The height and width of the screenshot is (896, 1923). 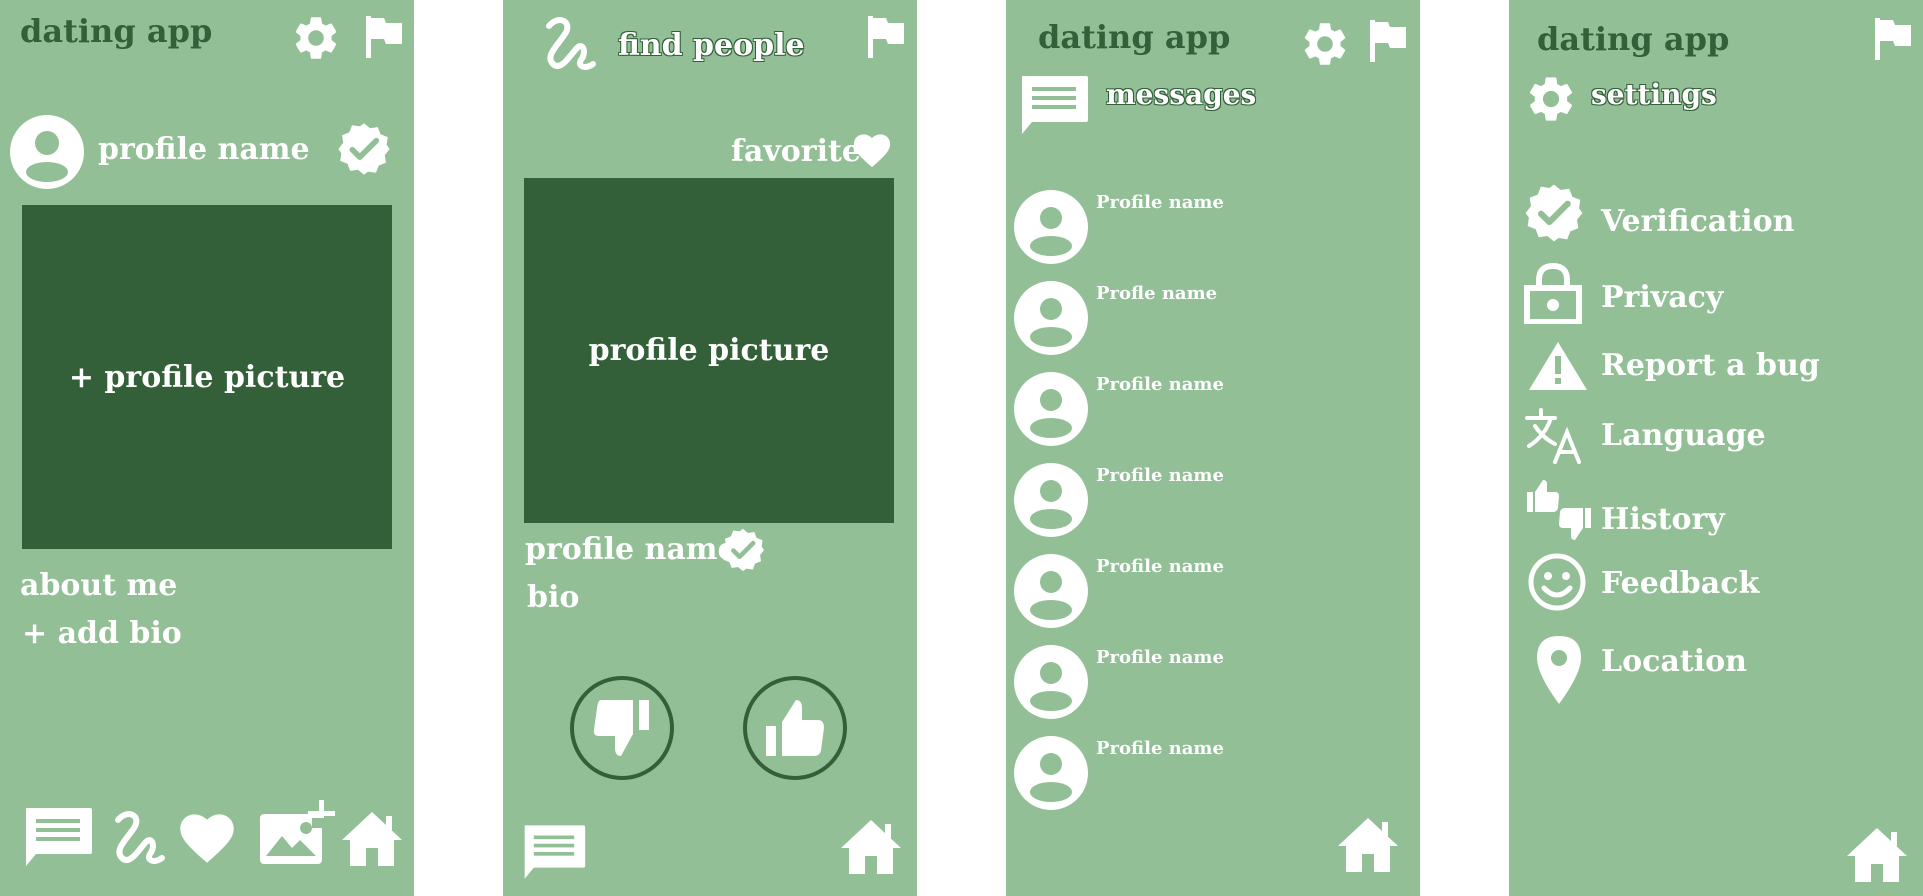 I want to click on add-profile-picture-button: + profile picture, so click(x=207, y=377).